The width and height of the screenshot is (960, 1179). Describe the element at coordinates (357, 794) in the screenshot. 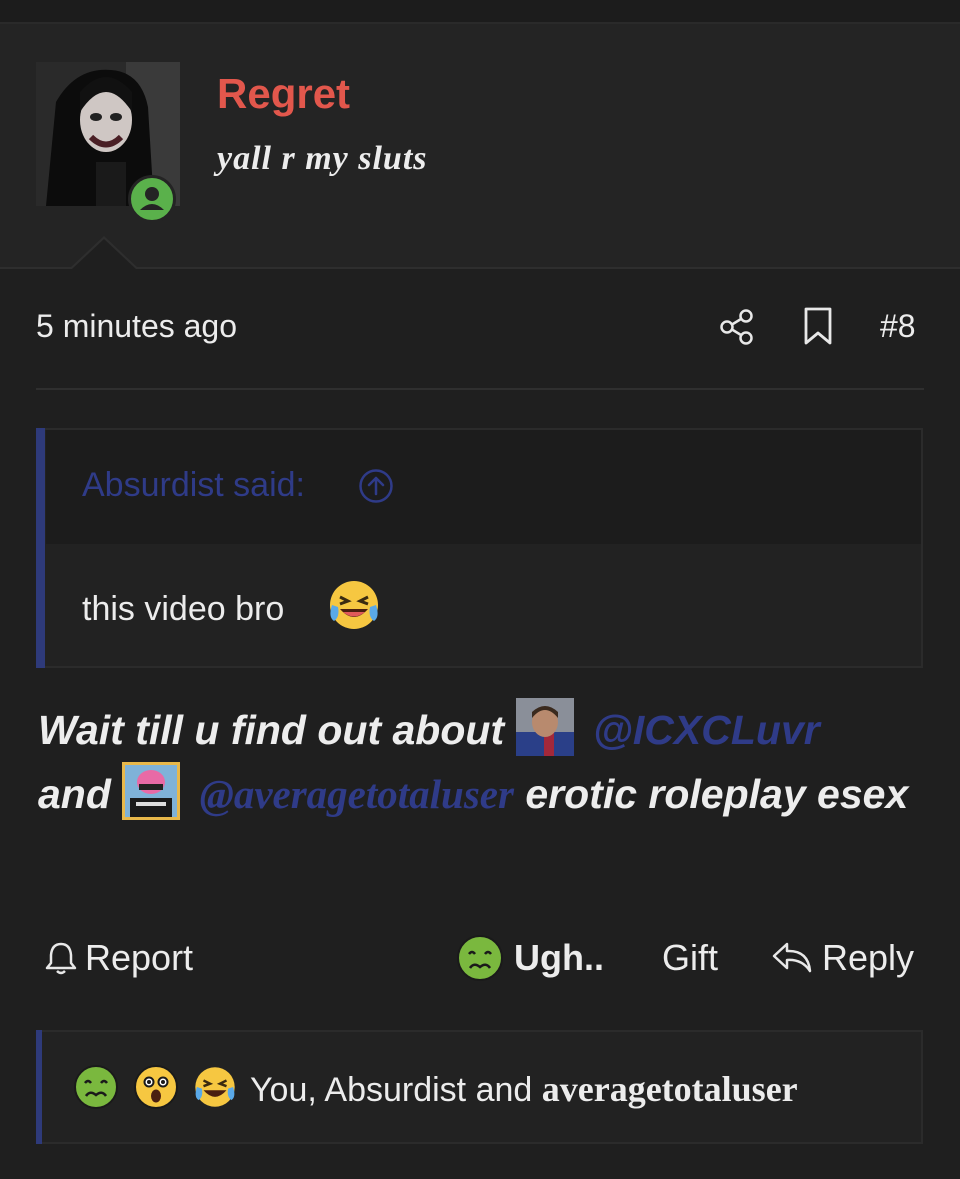

I see `mention-link: @averagetotaluser` at that location.